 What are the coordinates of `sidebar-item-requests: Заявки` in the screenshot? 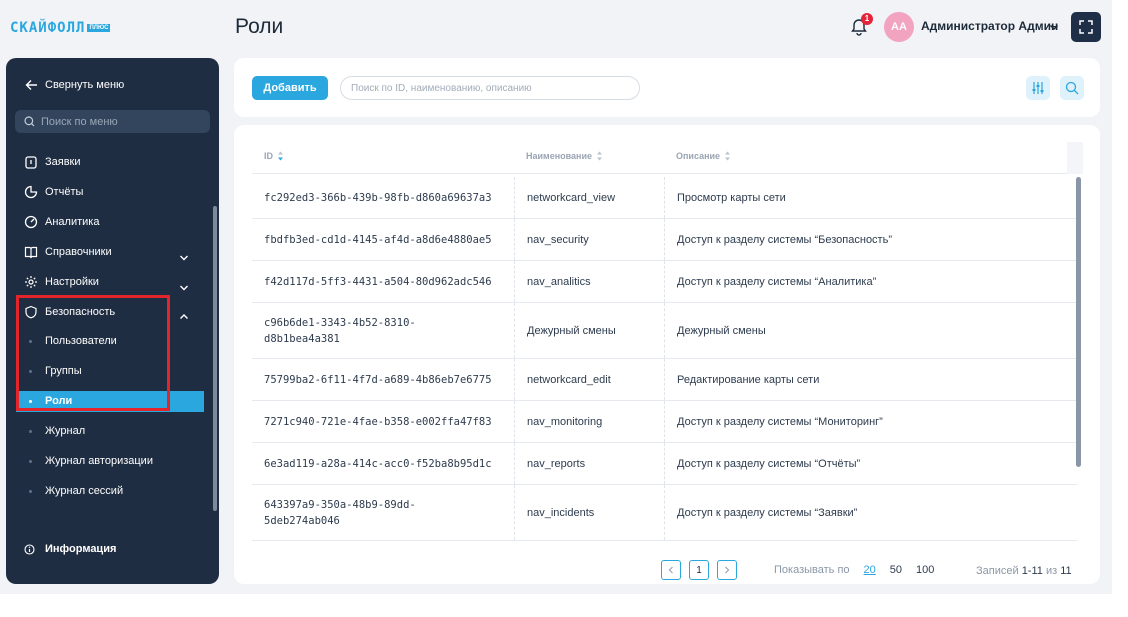 It's located at (109, 162).